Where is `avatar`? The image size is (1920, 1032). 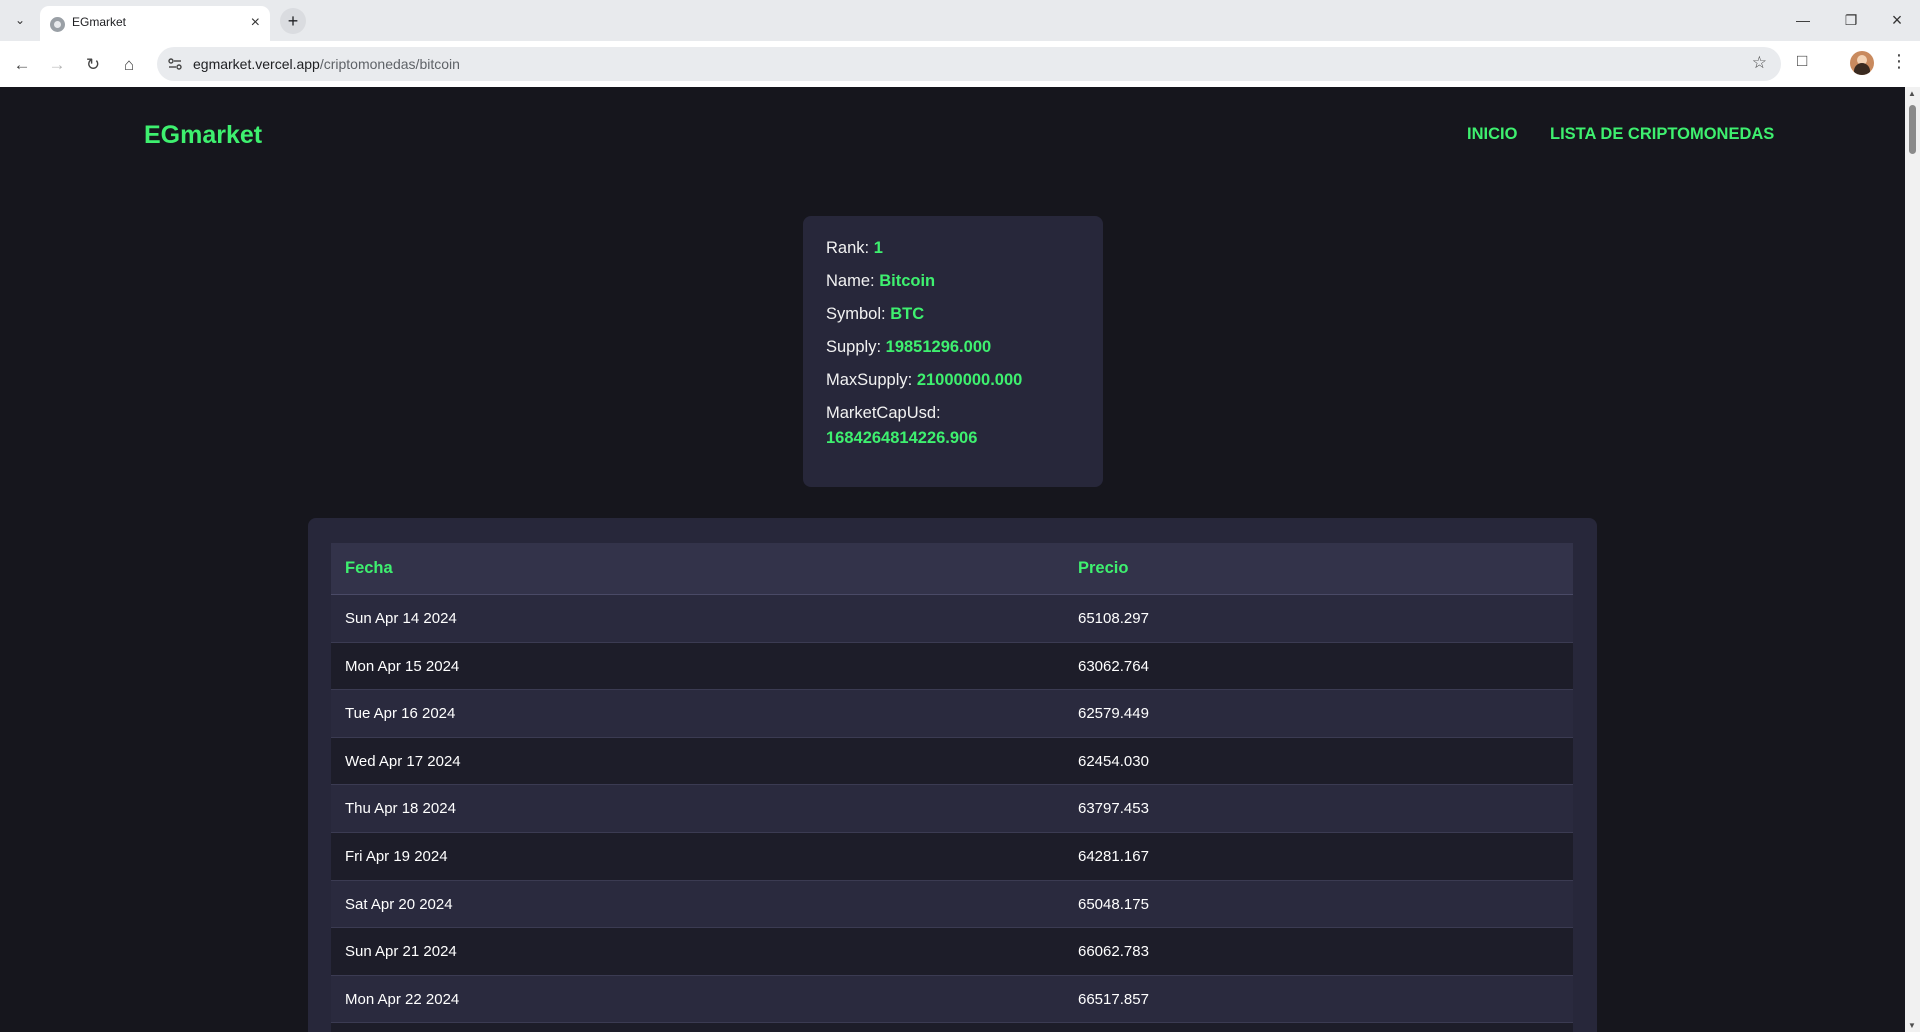
avatar is located at coordinates (1862, 63).